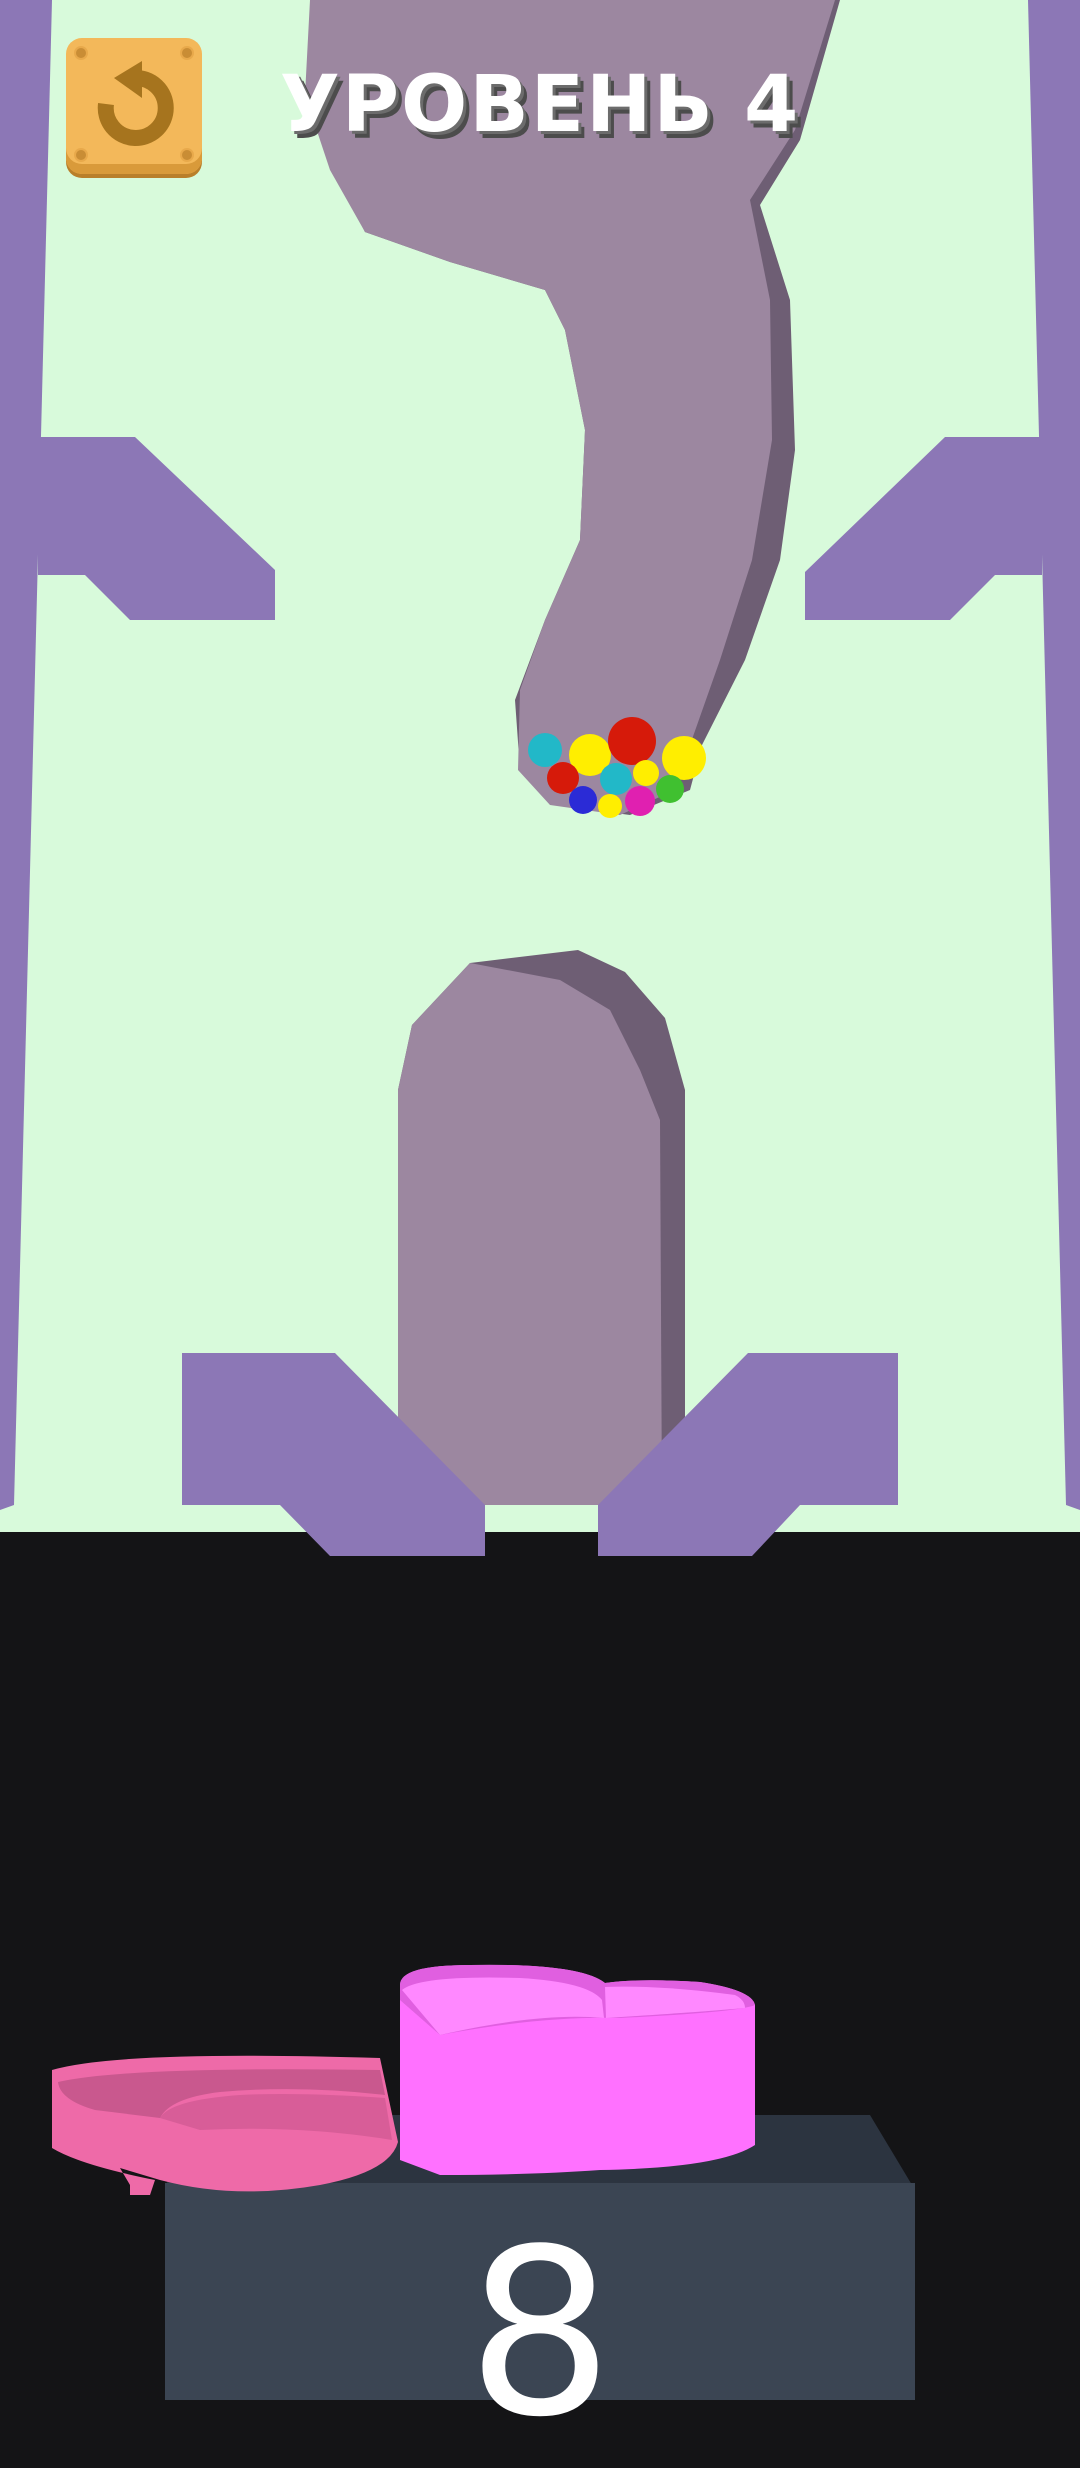 This screenshot has height=2468, width=1080. What do you see at coordinates (583, 800) in the screenshot?
I see `ball-blue` at bounding box center [583, 800].